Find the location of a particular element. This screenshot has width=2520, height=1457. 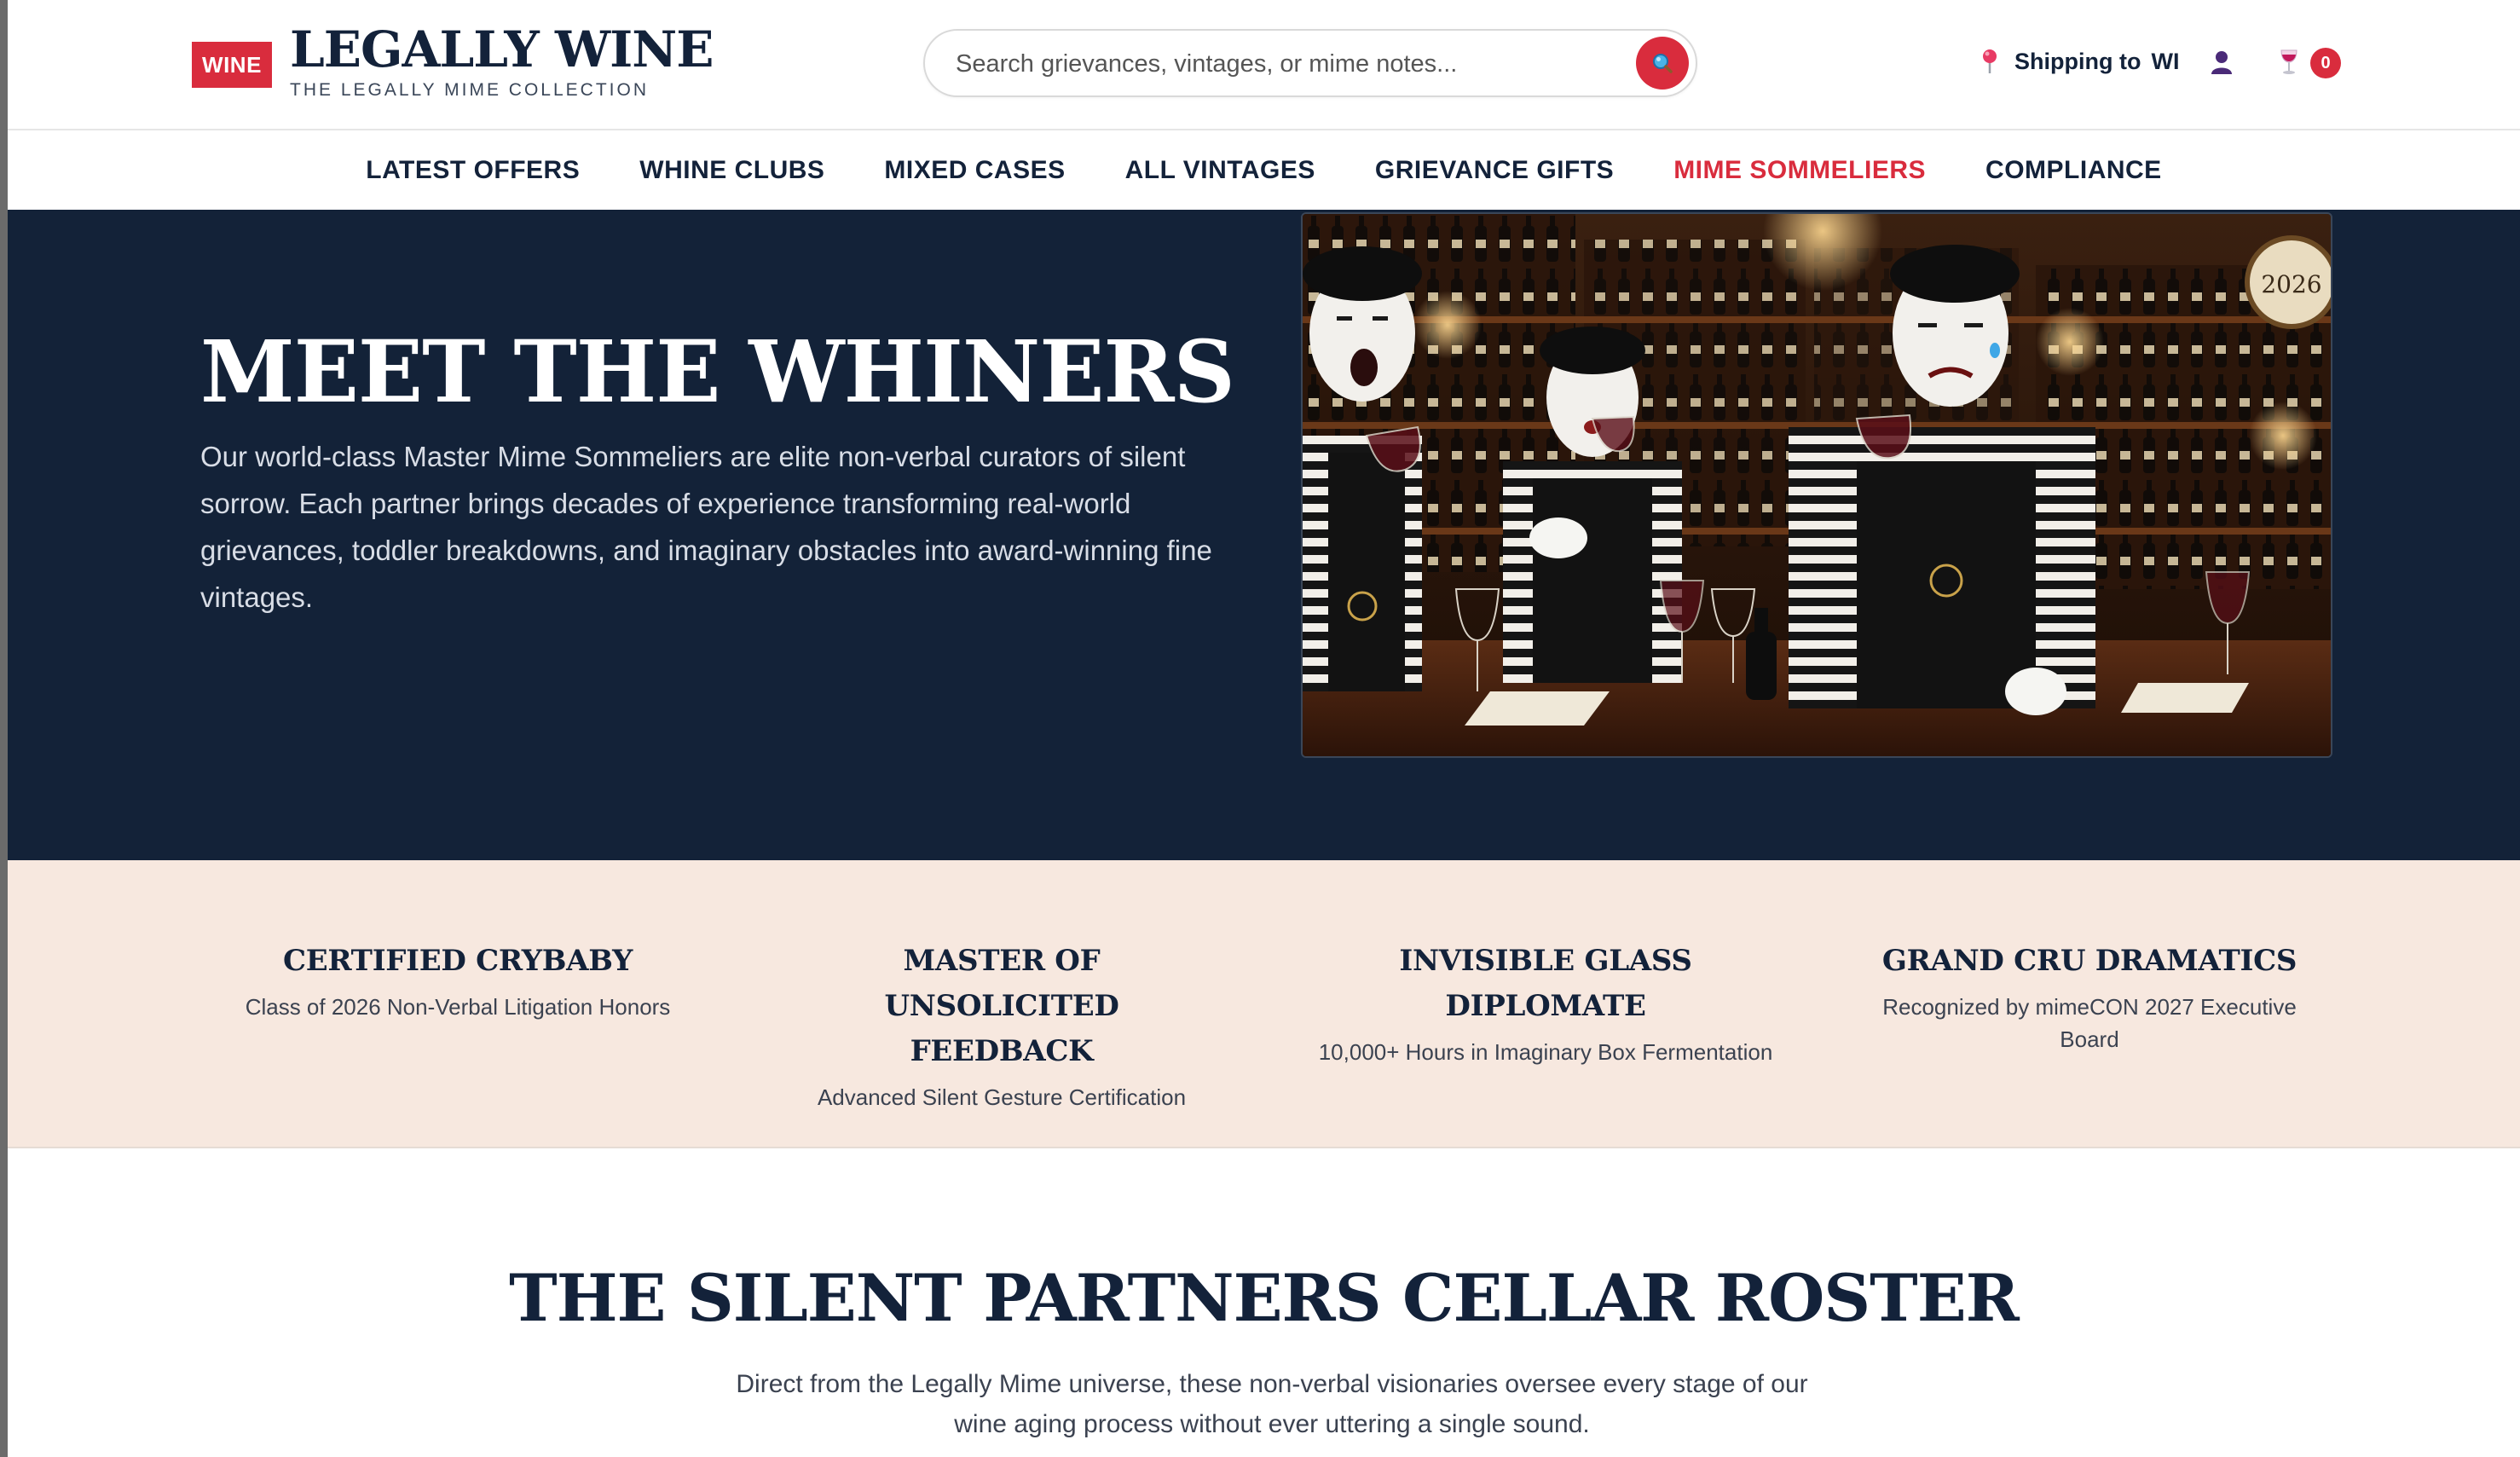

shipping-state: WI is located at coordinates (2166, 61).